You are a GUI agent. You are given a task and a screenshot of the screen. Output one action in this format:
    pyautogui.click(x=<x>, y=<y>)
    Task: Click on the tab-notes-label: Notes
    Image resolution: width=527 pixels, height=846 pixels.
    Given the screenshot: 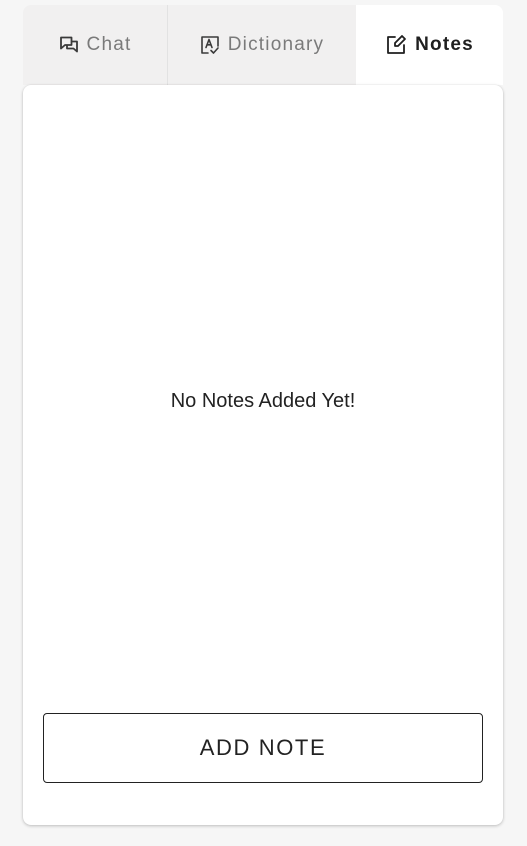 What is the action you would take?
    pyautogui.click(x=444, y=44)
    